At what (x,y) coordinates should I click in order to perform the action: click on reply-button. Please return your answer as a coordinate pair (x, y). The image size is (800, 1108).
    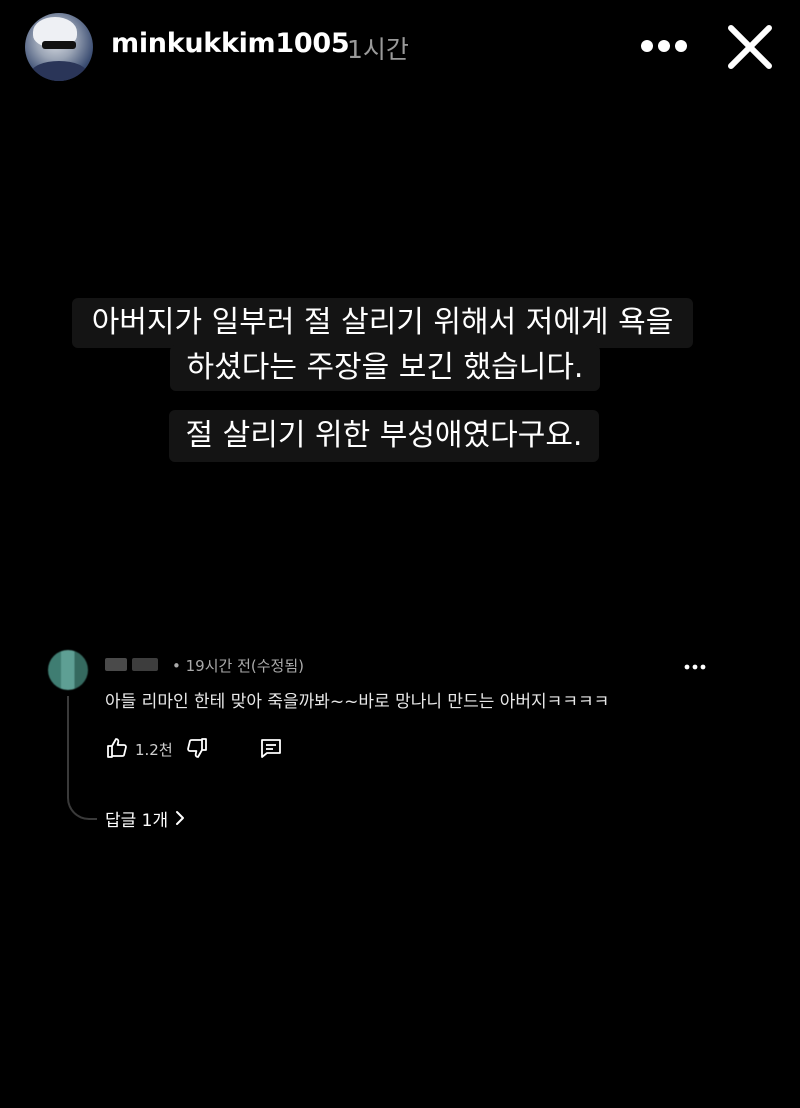
    Looking at the image, I should click on (271, 748).